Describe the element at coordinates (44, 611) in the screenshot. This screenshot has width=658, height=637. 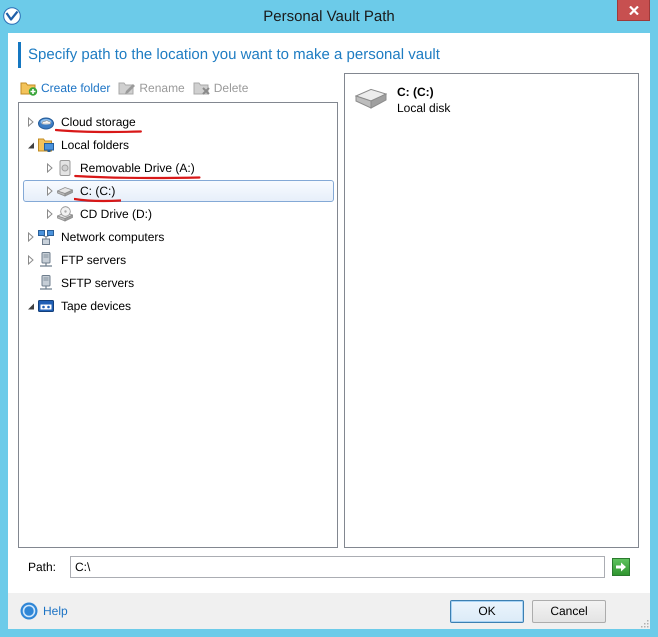
I see `help-link: Help` at that location.